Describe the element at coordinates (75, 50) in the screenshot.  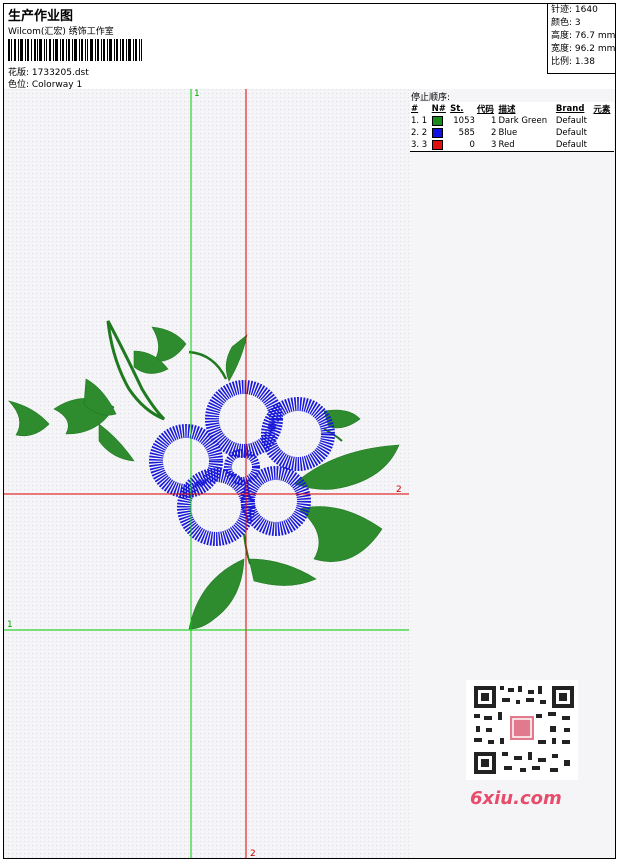
I see `barcode` at that location.